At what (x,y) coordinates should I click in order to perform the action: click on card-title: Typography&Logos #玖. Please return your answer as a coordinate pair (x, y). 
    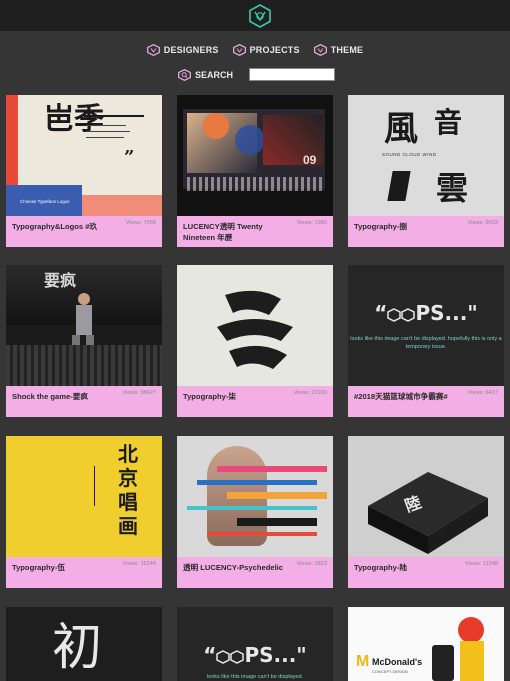
    Looking at the image, I should click on (55, 226).